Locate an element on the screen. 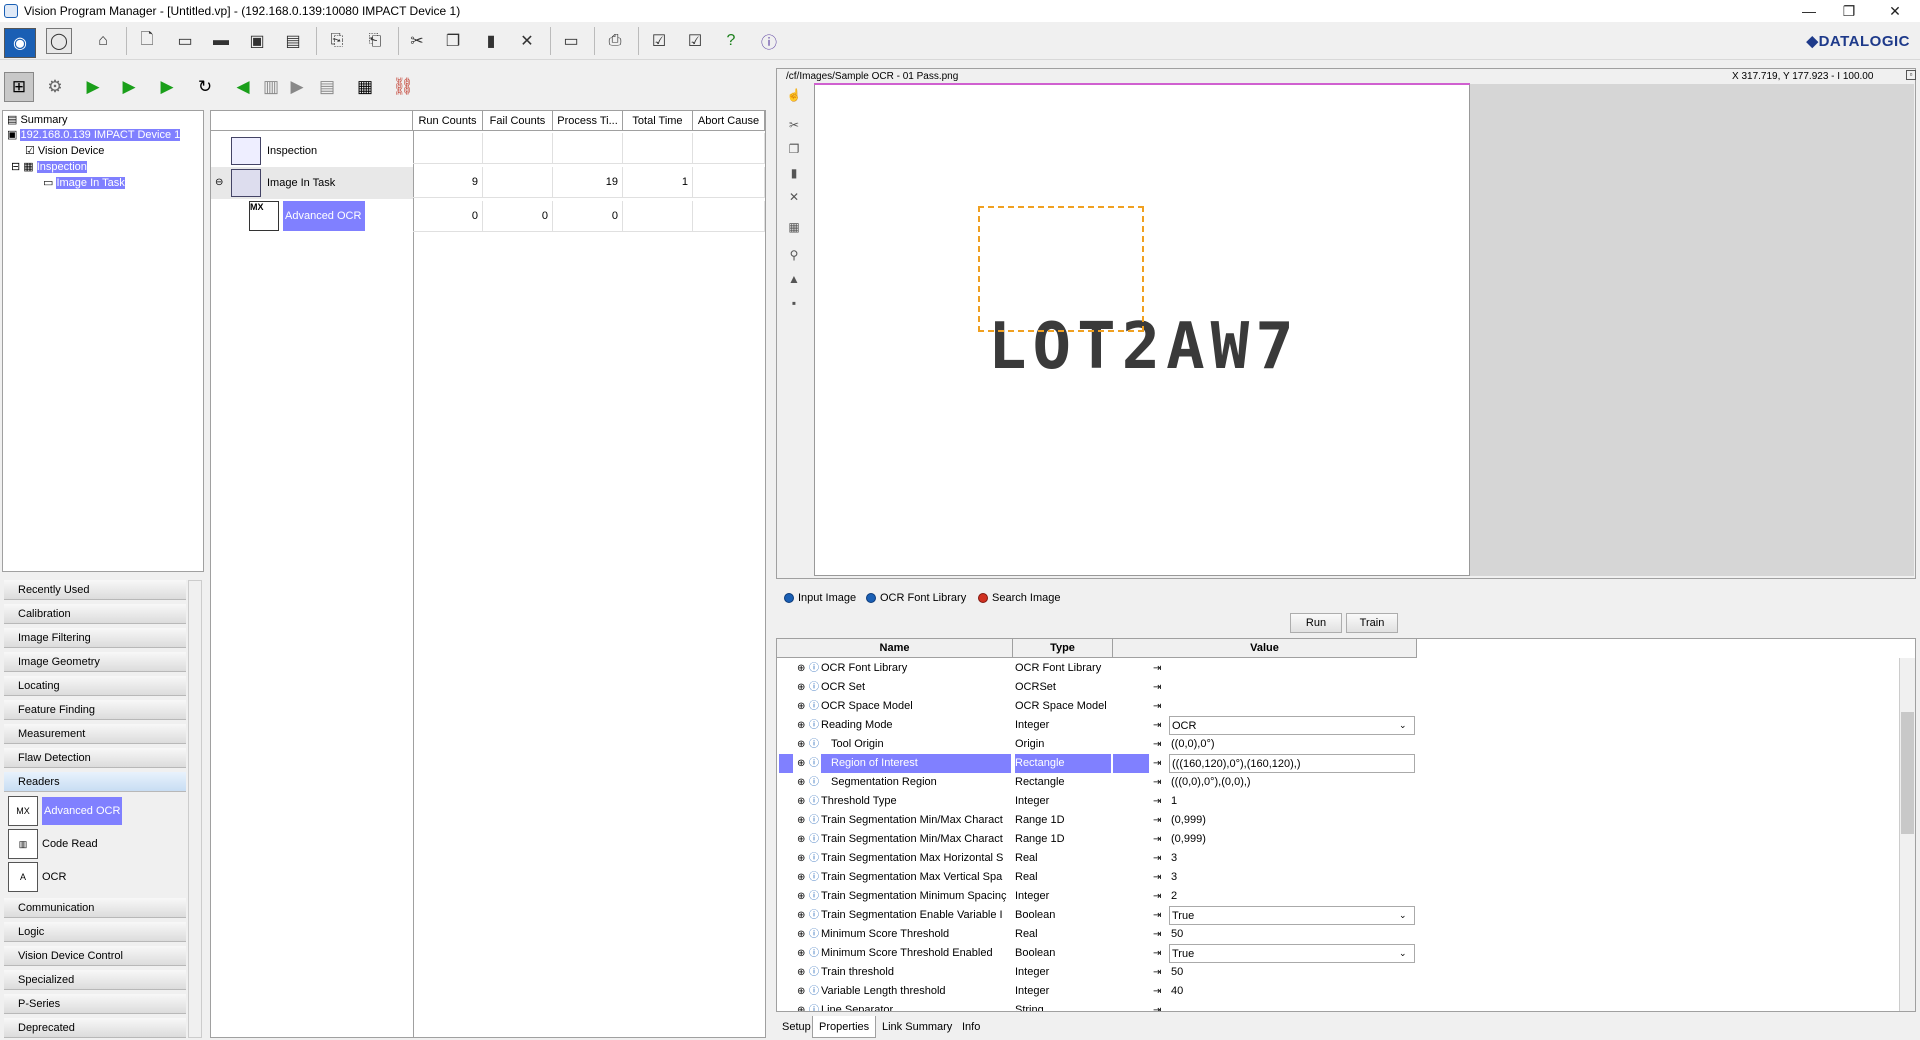 Image resolution: width=1920 pixels, height=1040 pixels. property-row: ⊕ ⓘ OCR Font Library OCR Font Library ⇥ is located at coordinates (1097, 668).